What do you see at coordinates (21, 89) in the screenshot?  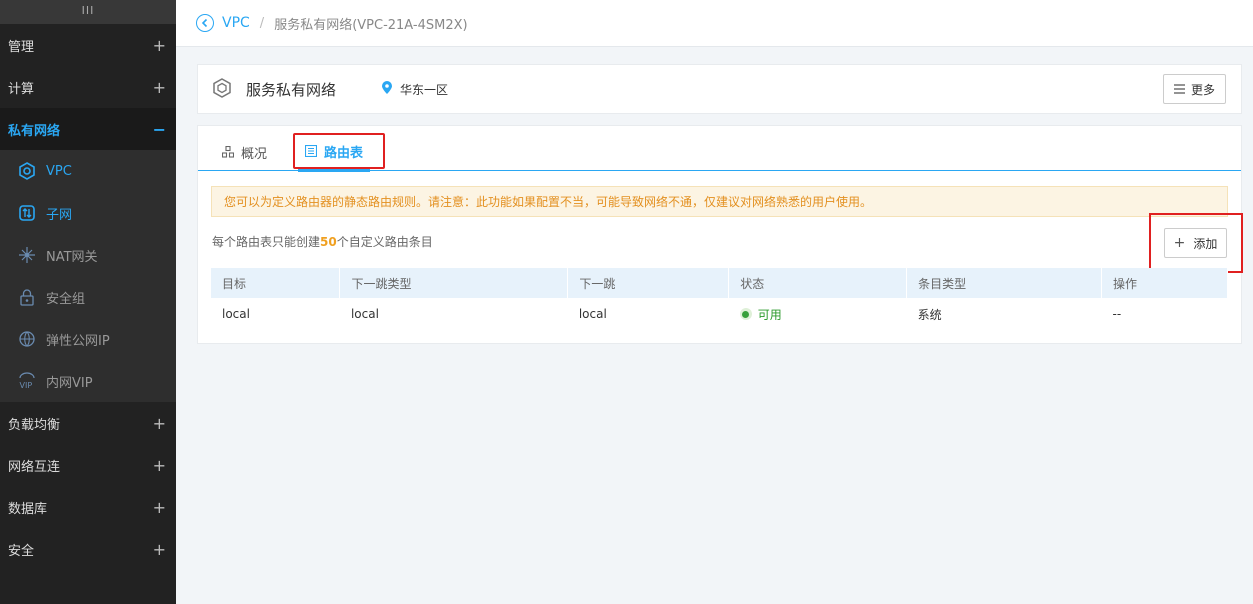 I see `sidebar-group-label: 计算` at bounding box center [21, 89].